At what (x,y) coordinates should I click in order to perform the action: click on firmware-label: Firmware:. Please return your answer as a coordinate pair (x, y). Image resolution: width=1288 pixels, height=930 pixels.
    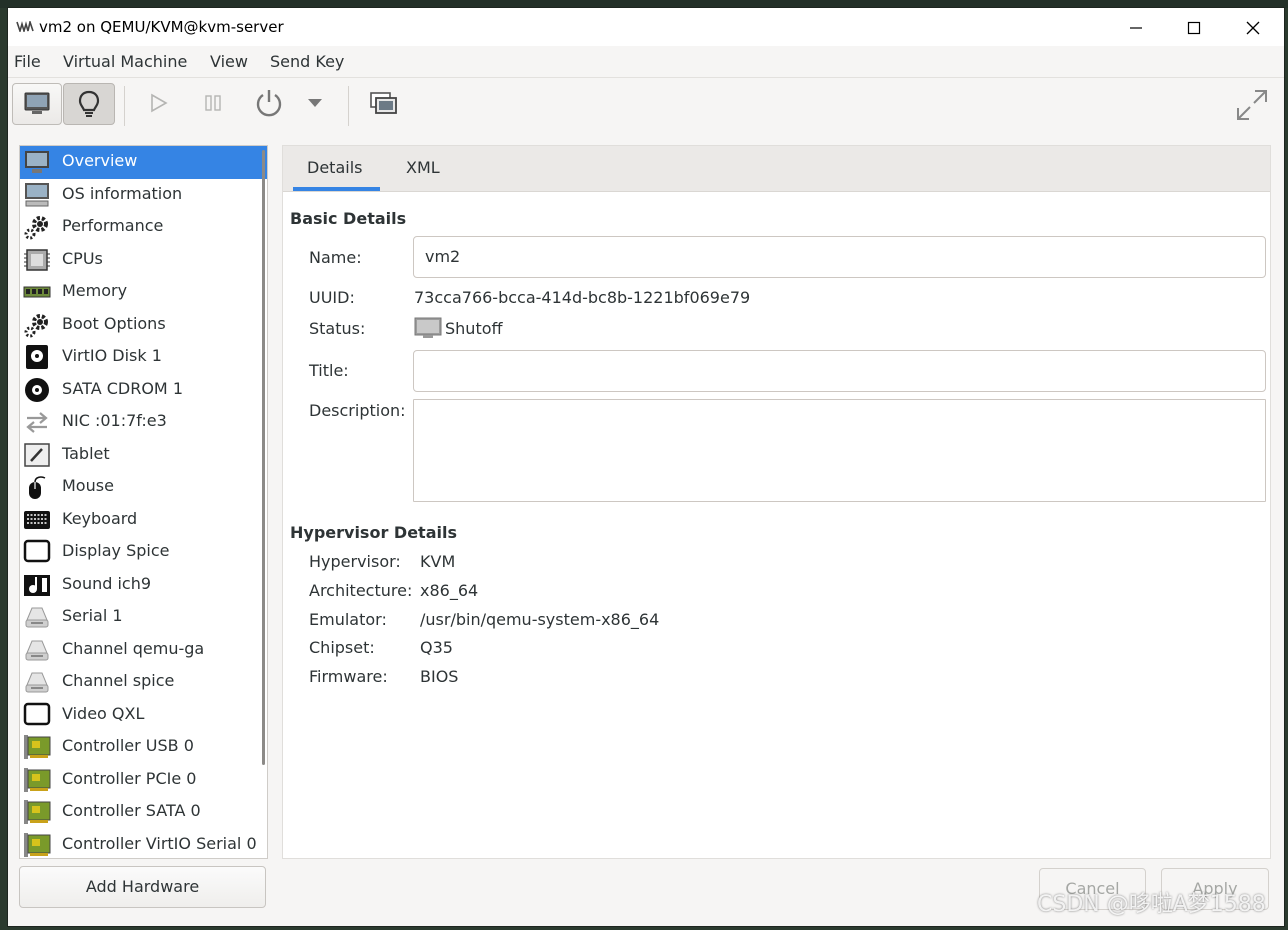
    Looking at the image, I should click on (348, 676).